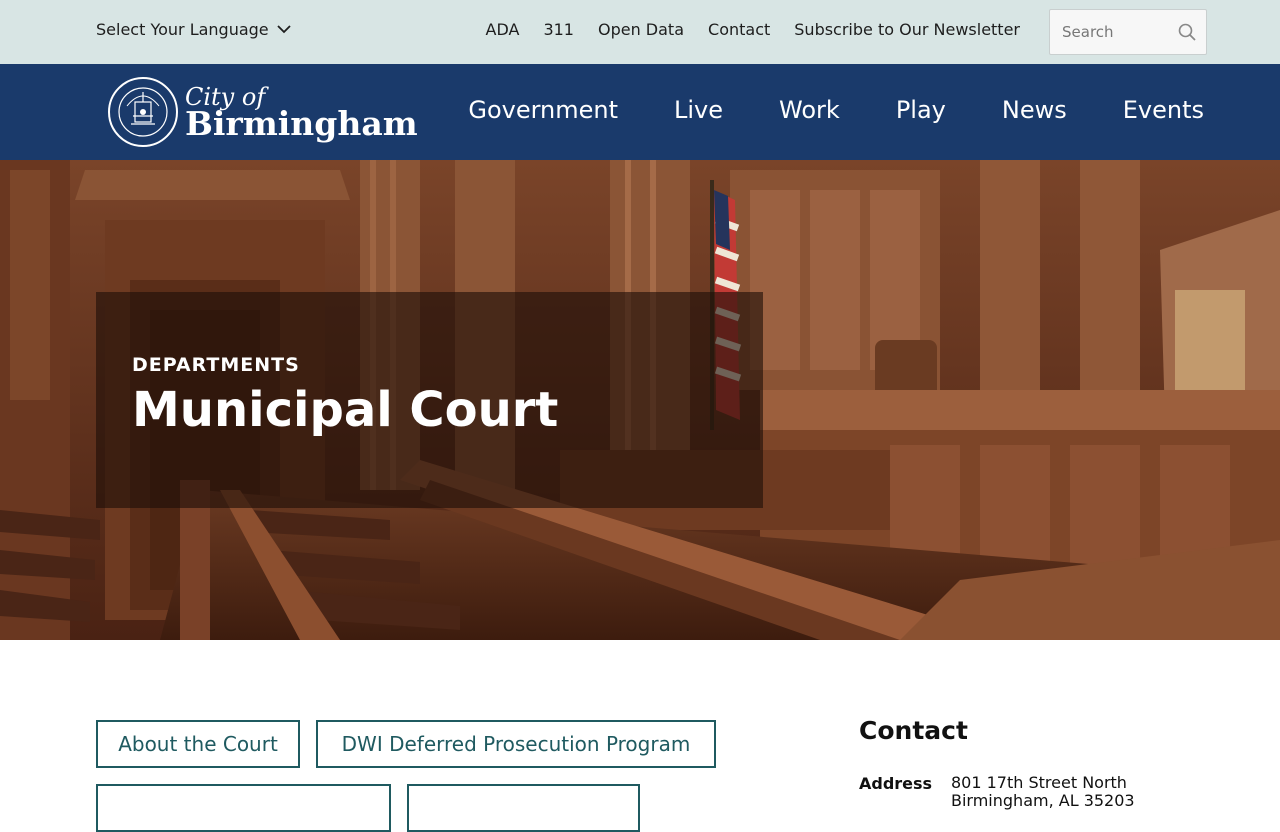 This screenshot has width=1280, height=832. I want to click on nav-live: Live, so click(698, 110).